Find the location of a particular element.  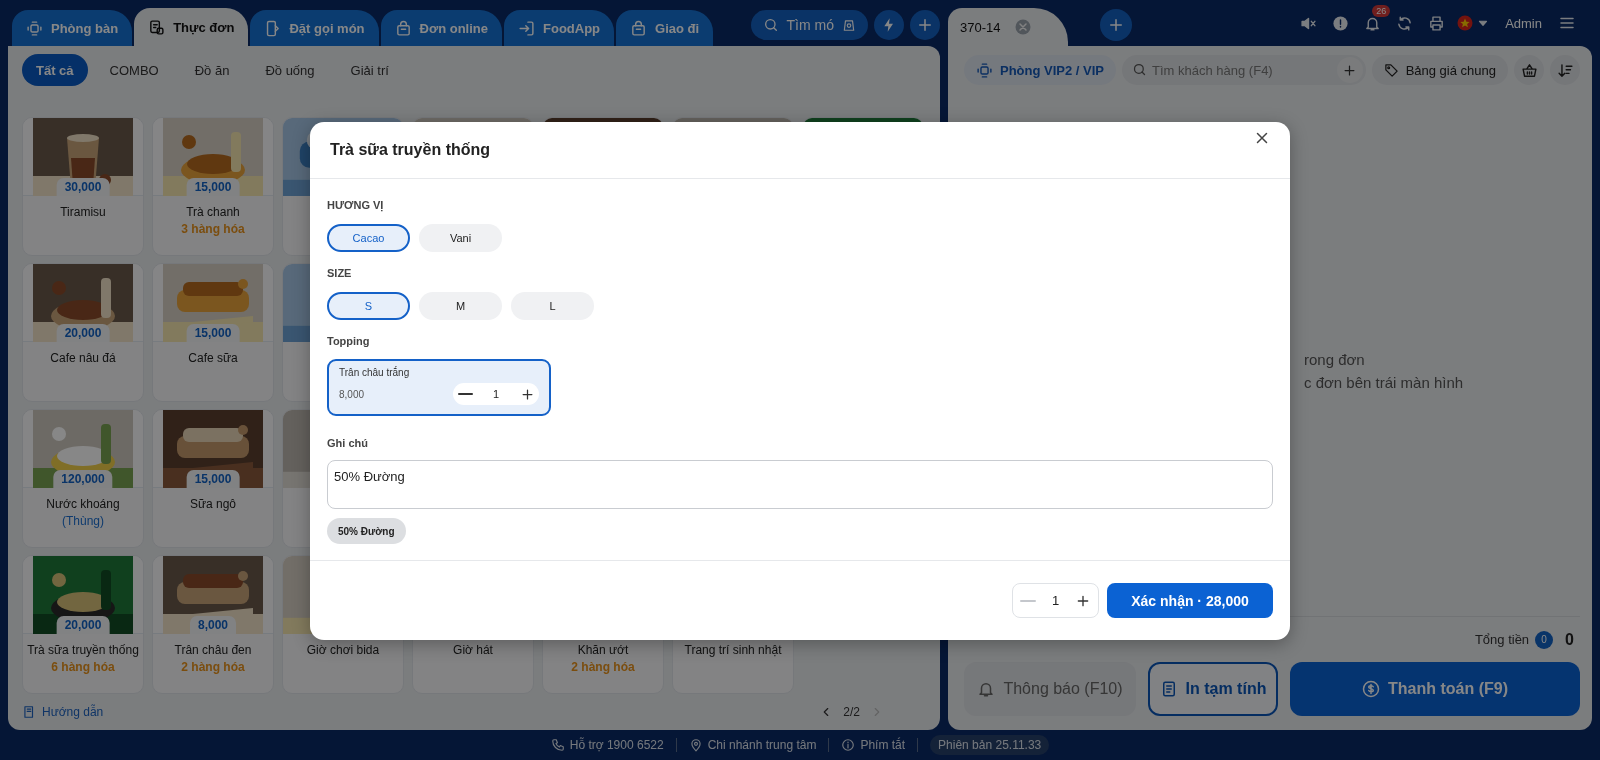

nav-tab: Giao đi is located at coordinates (665, 28).